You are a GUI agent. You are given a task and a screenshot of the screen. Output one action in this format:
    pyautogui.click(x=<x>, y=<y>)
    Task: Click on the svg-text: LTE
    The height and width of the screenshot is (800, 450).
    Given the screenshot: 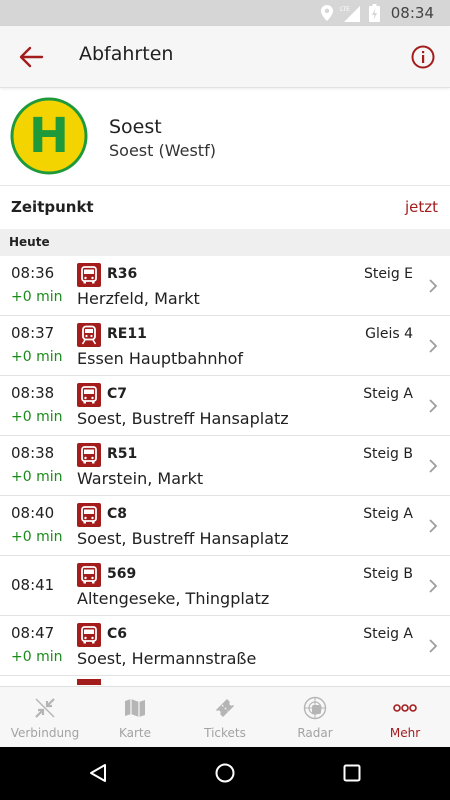 What is the action you would take?
    pyautogui.click(x=345, y=9)
    